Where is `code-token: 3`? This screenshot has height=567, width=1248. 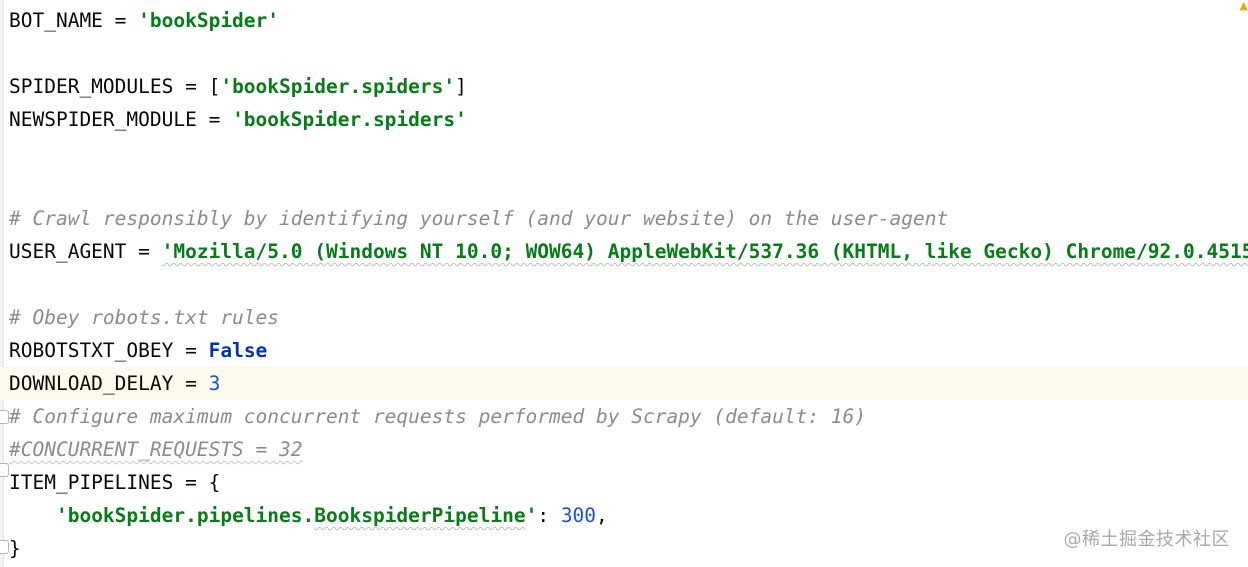 code-token: 3 is located at coordinates (214, 383).